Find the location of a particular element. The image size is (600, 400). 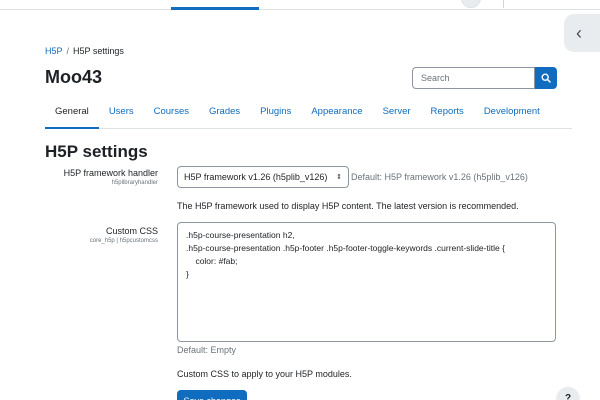

custom-css-default: Default: Empty is located at coordinates (207, 350).